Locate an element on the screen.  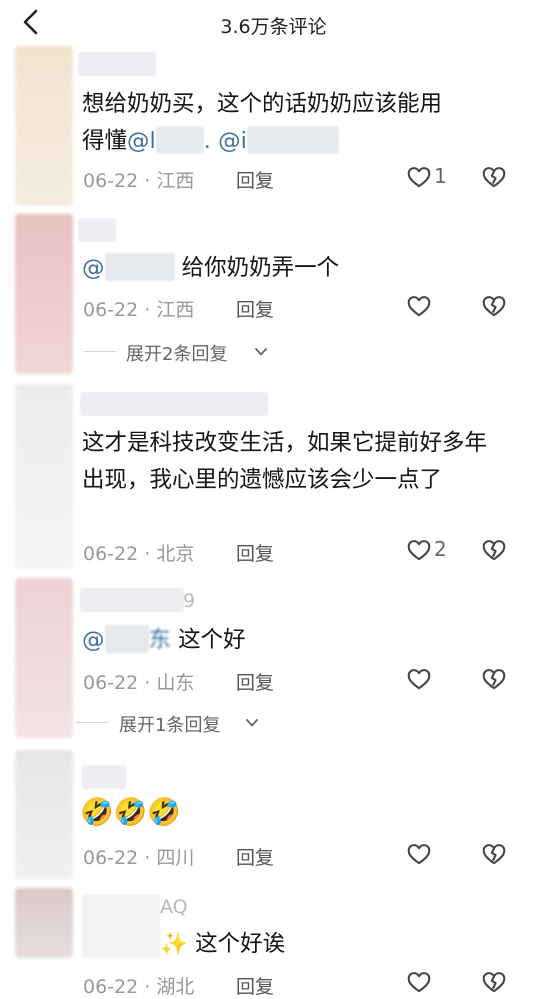
username-suffix: AQ is located at coordinates (174, 907).